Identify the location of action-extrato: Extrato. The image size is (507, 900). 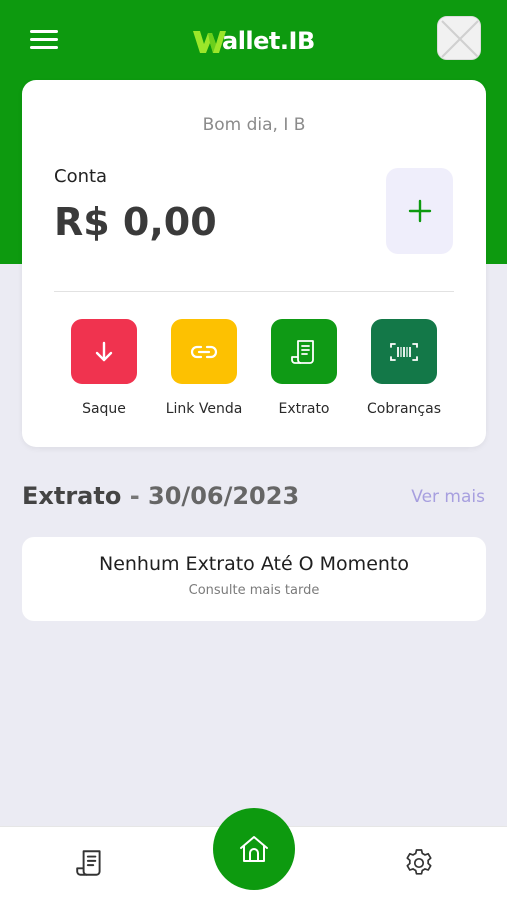
(304, 368).